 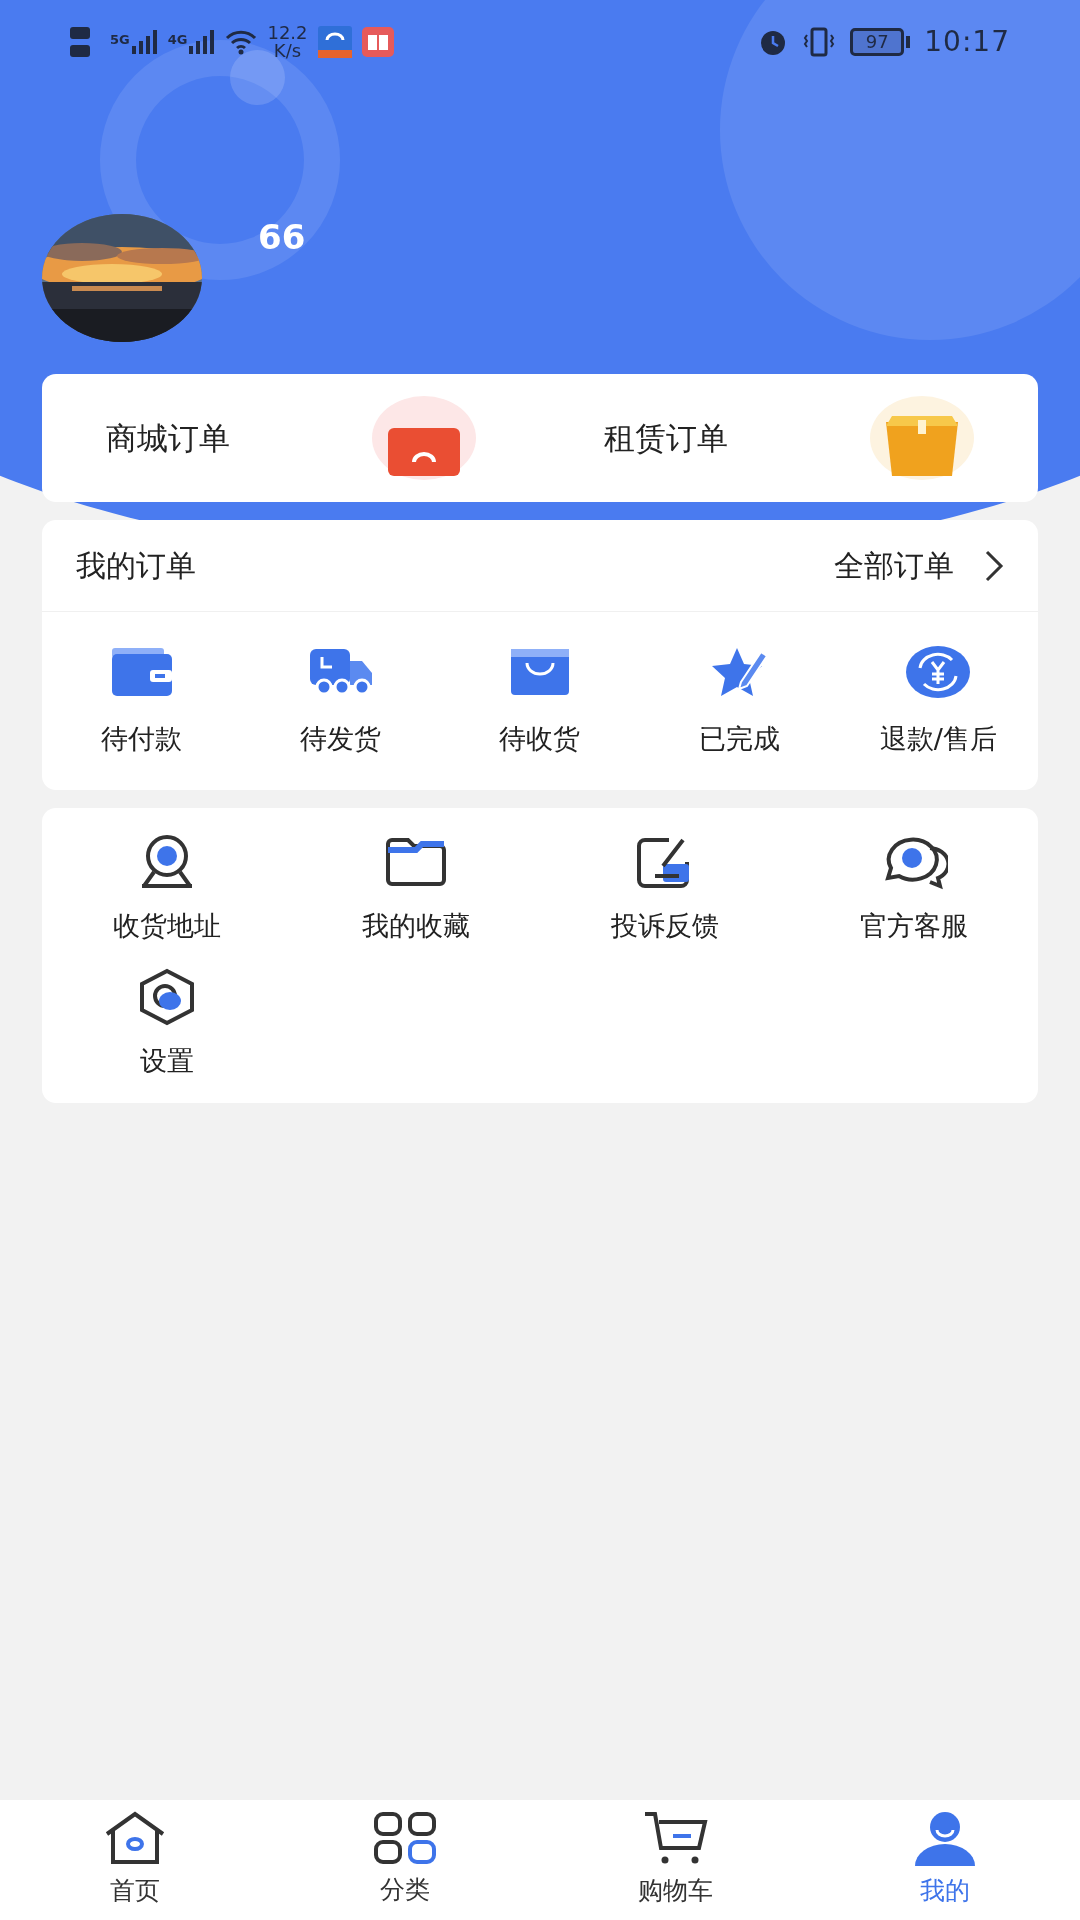 What do you see at coordinates (241, 42) in the screenshot?
I see `wifi-icon` at bounding box center [241, 42].